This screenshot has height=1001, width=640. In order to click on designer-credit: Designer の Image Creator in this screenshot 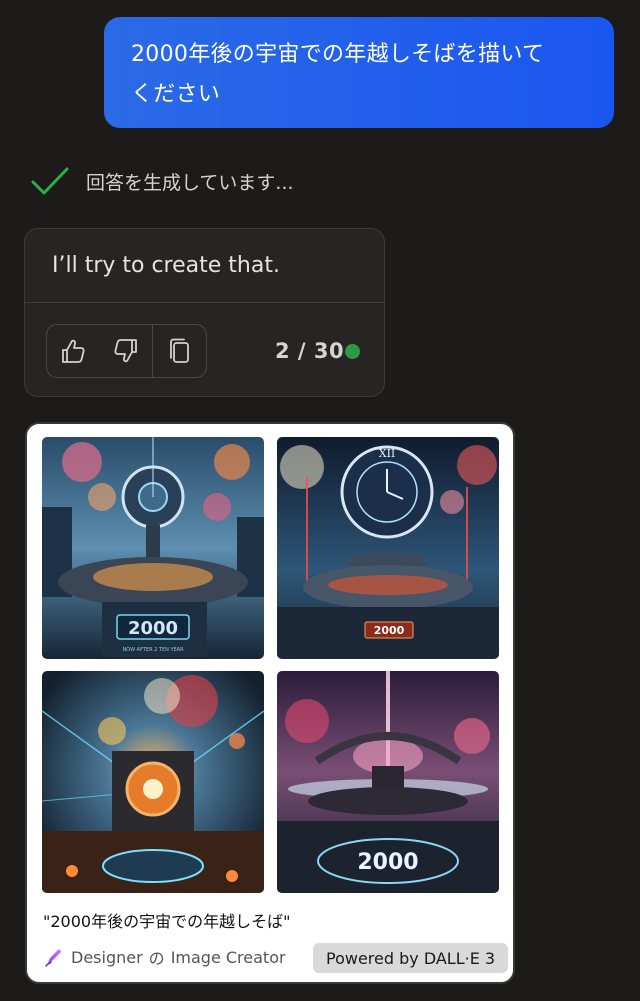, I will do `click(164, 957)`.